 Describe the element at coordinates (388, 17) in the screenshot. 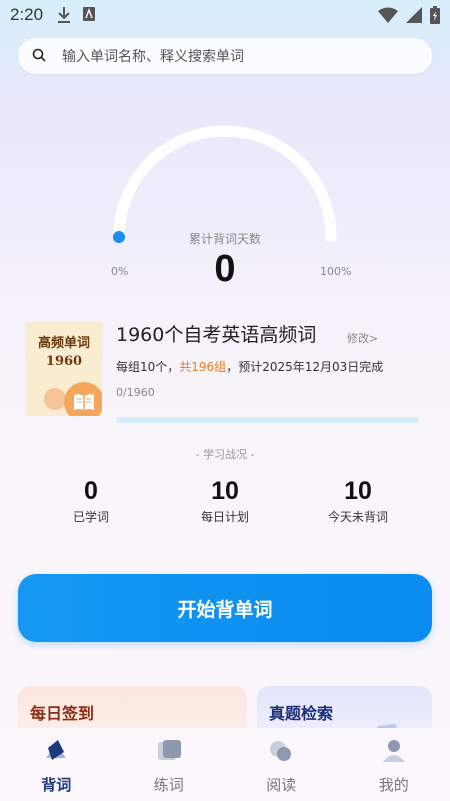

I see `wifi-icon` at that location.